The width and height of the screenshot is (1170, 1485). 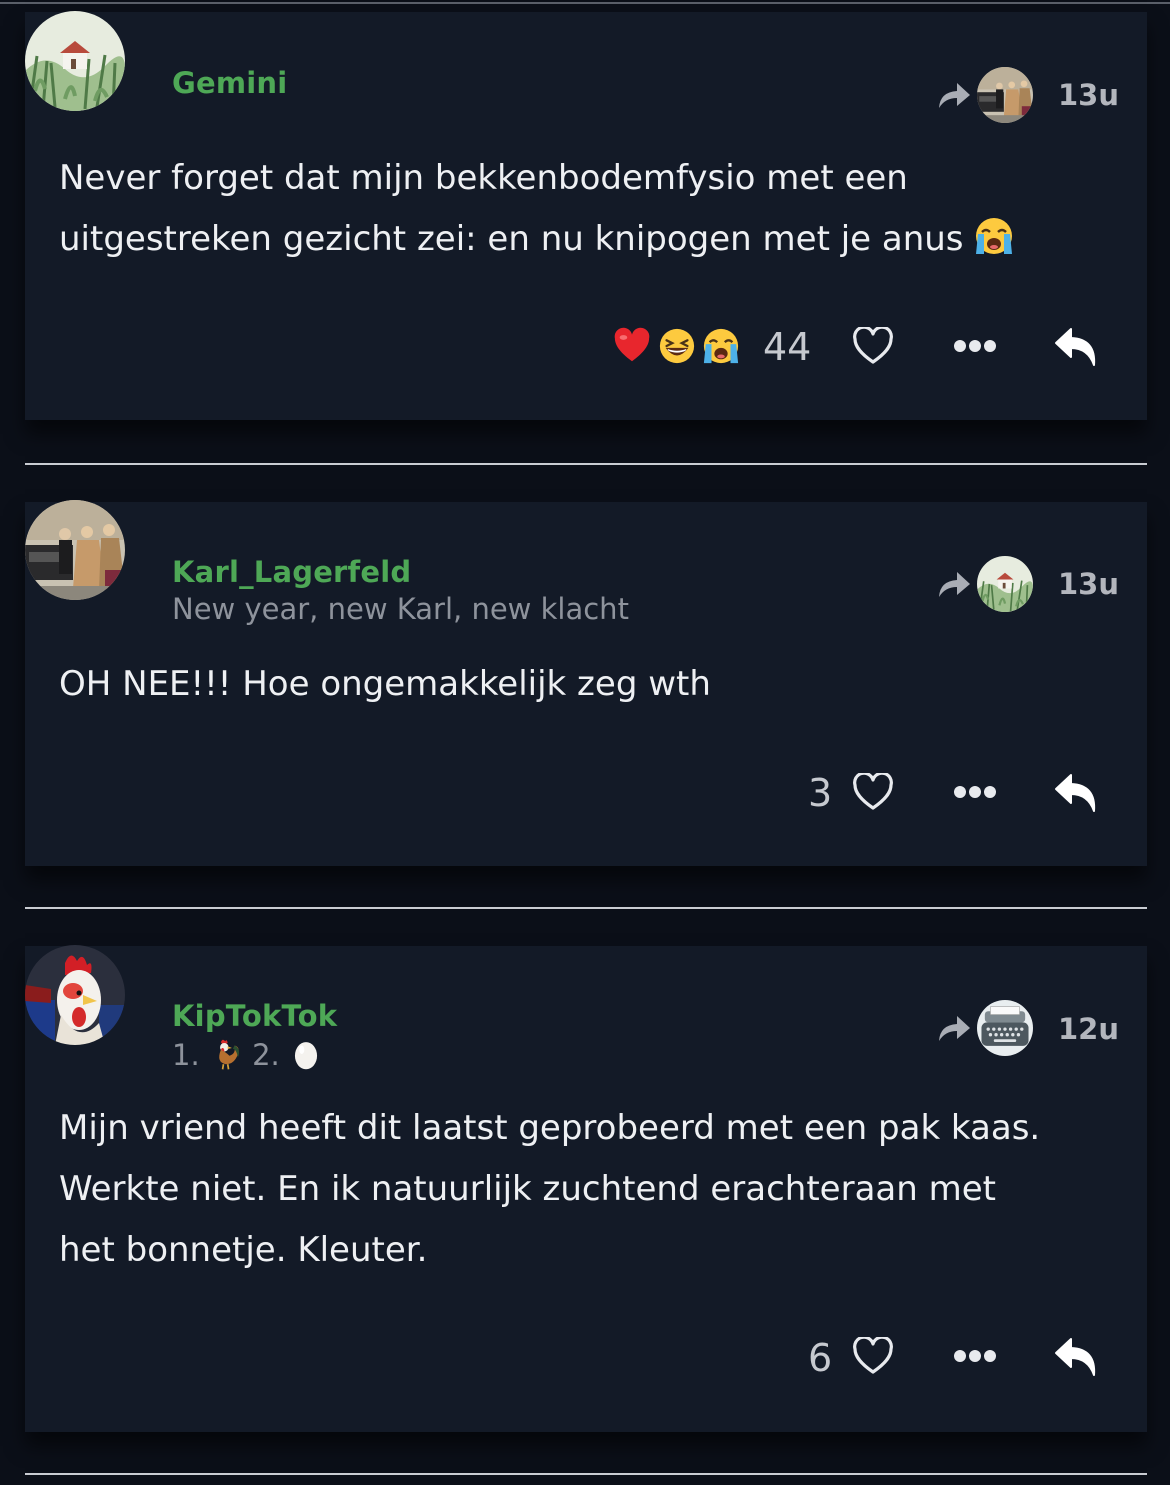 I want to click on top-divider, so click(x=585, y=3).